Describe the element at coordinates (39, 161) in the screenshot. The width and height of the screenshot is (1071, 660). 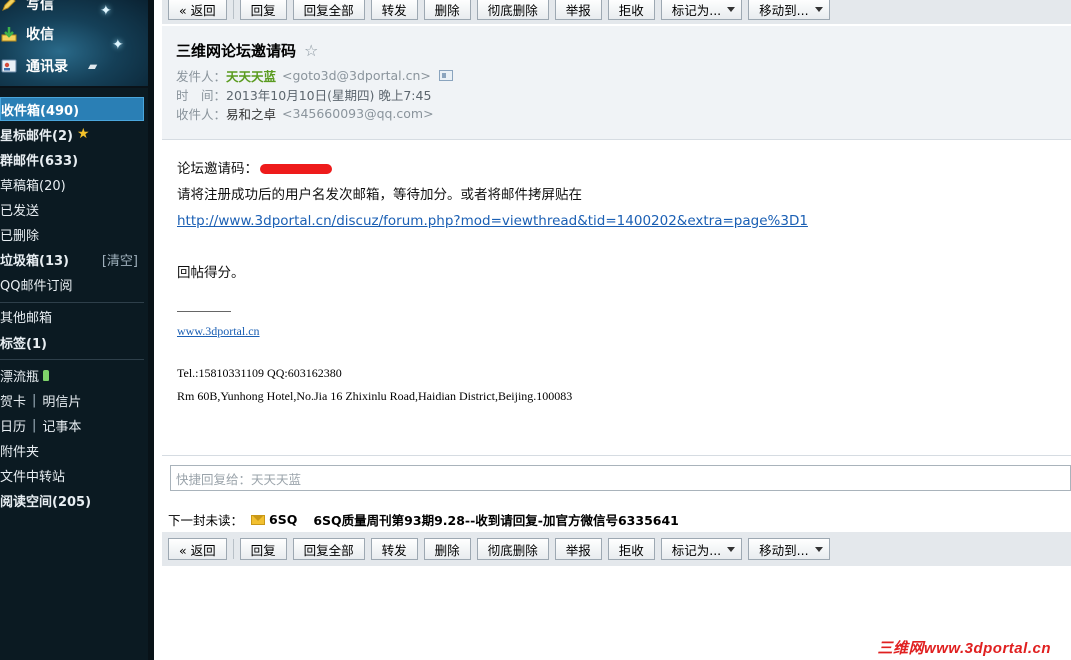
I see `folder-label: 群邮件(633)` at that location.